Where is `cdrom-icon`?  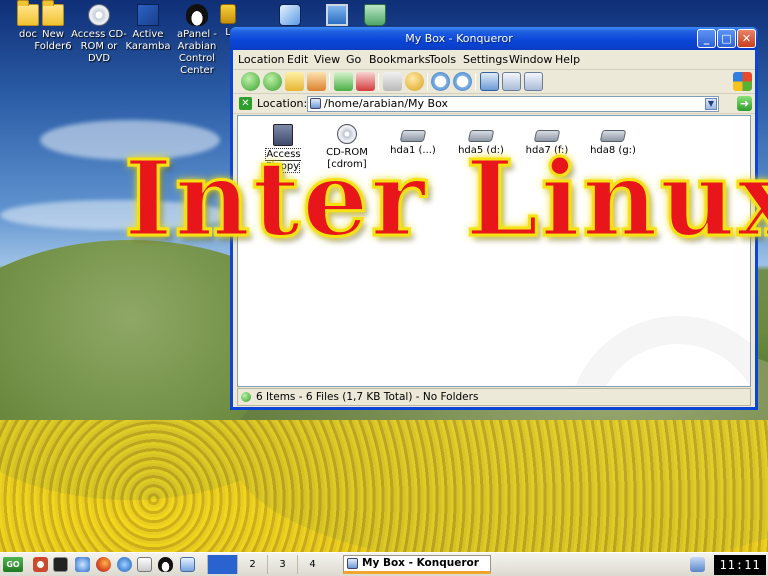
cdrom-icon is located at coordinates (99, 15).